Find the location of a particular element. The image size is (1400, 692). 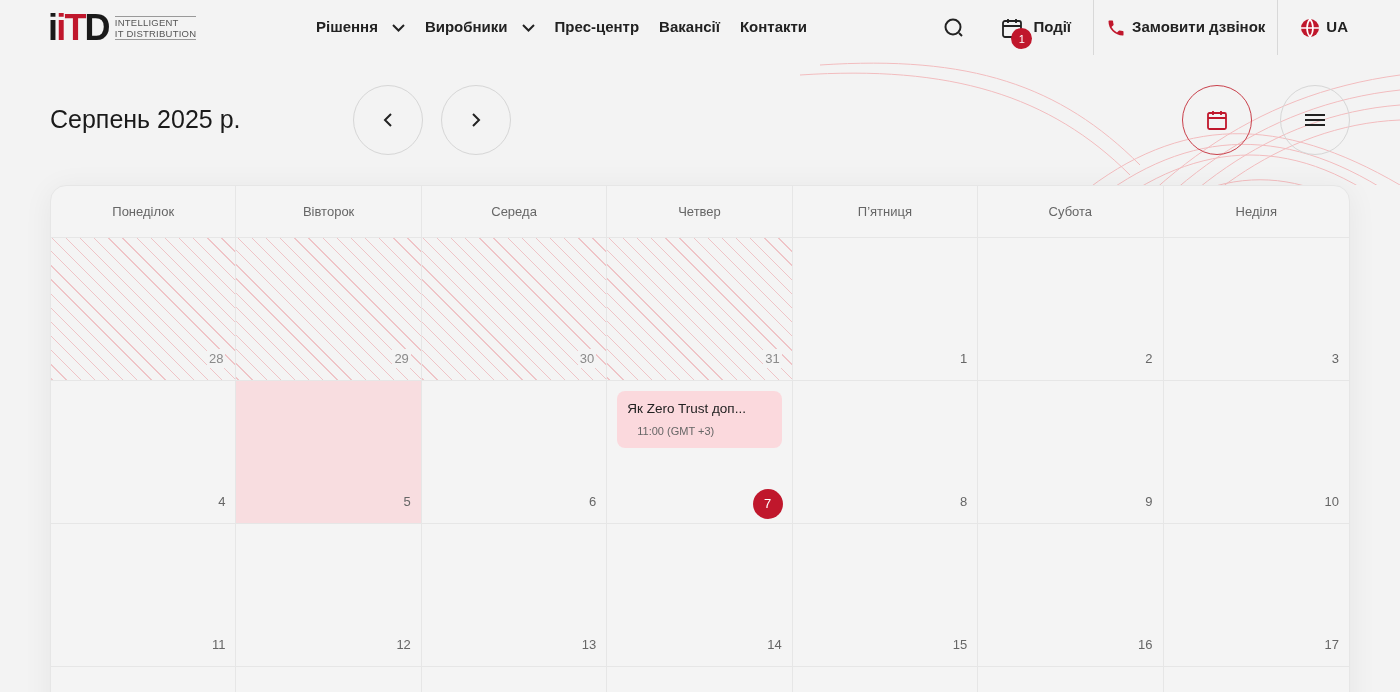

day-cell: 31 is located at coordinates (700, 309).